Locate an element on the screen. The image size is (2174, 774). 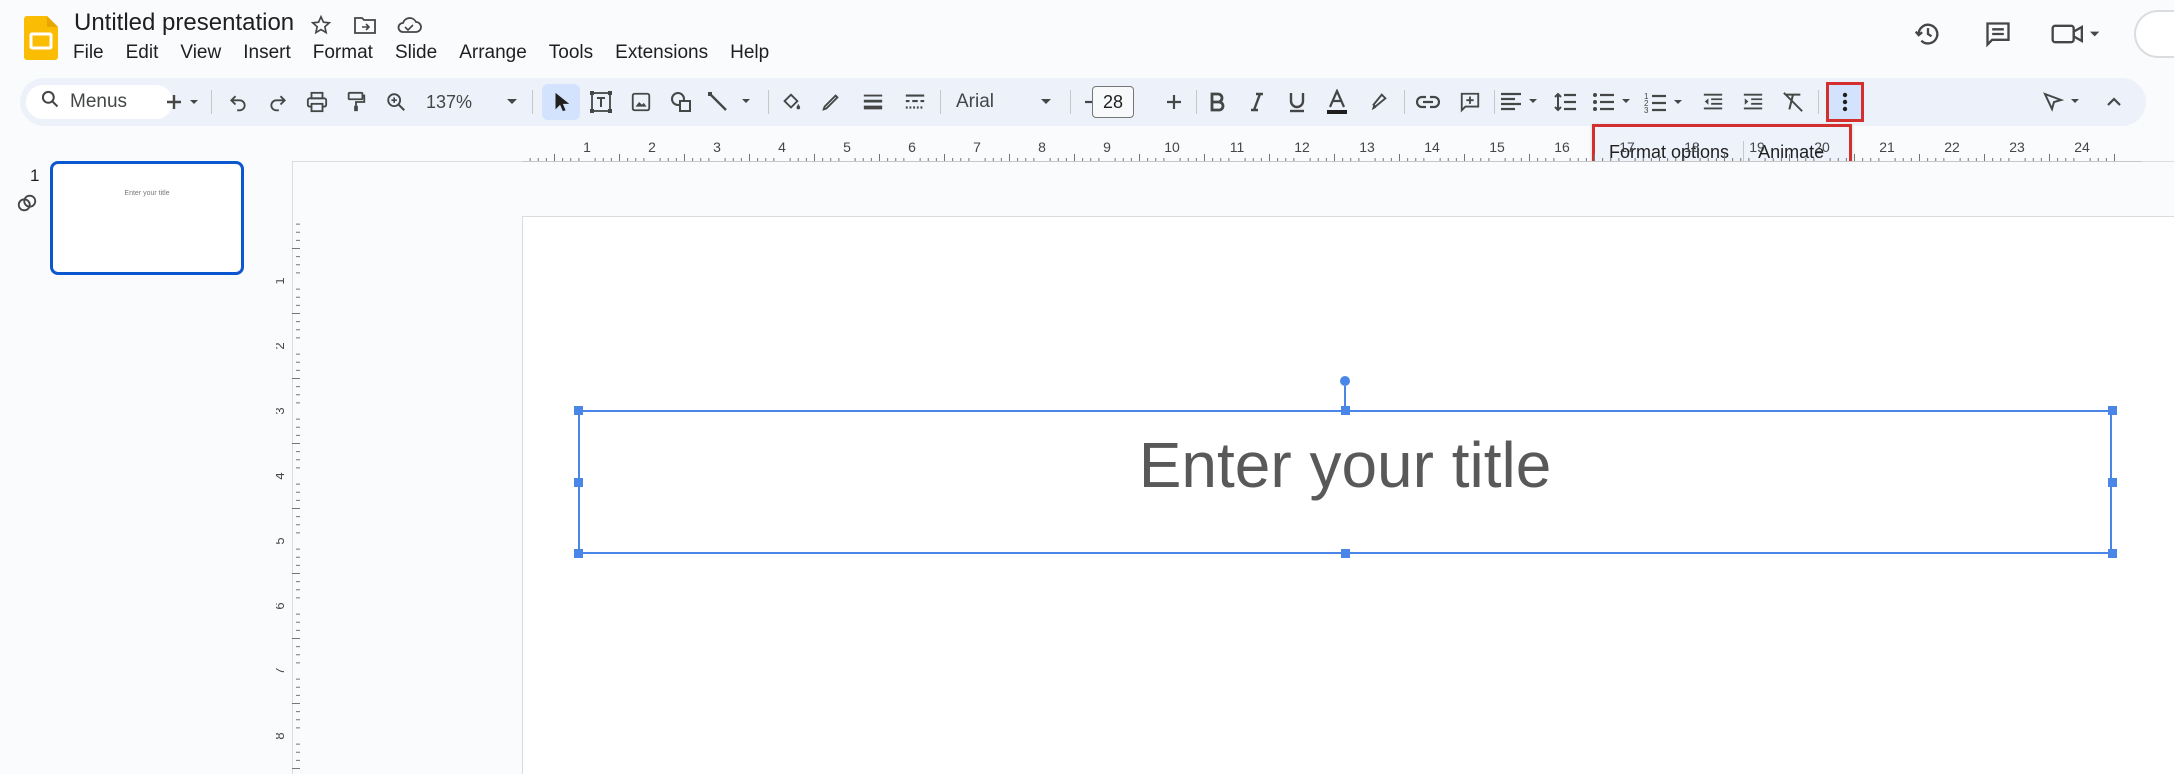
menu-edit: Edit is located at coordinates (142, 53).